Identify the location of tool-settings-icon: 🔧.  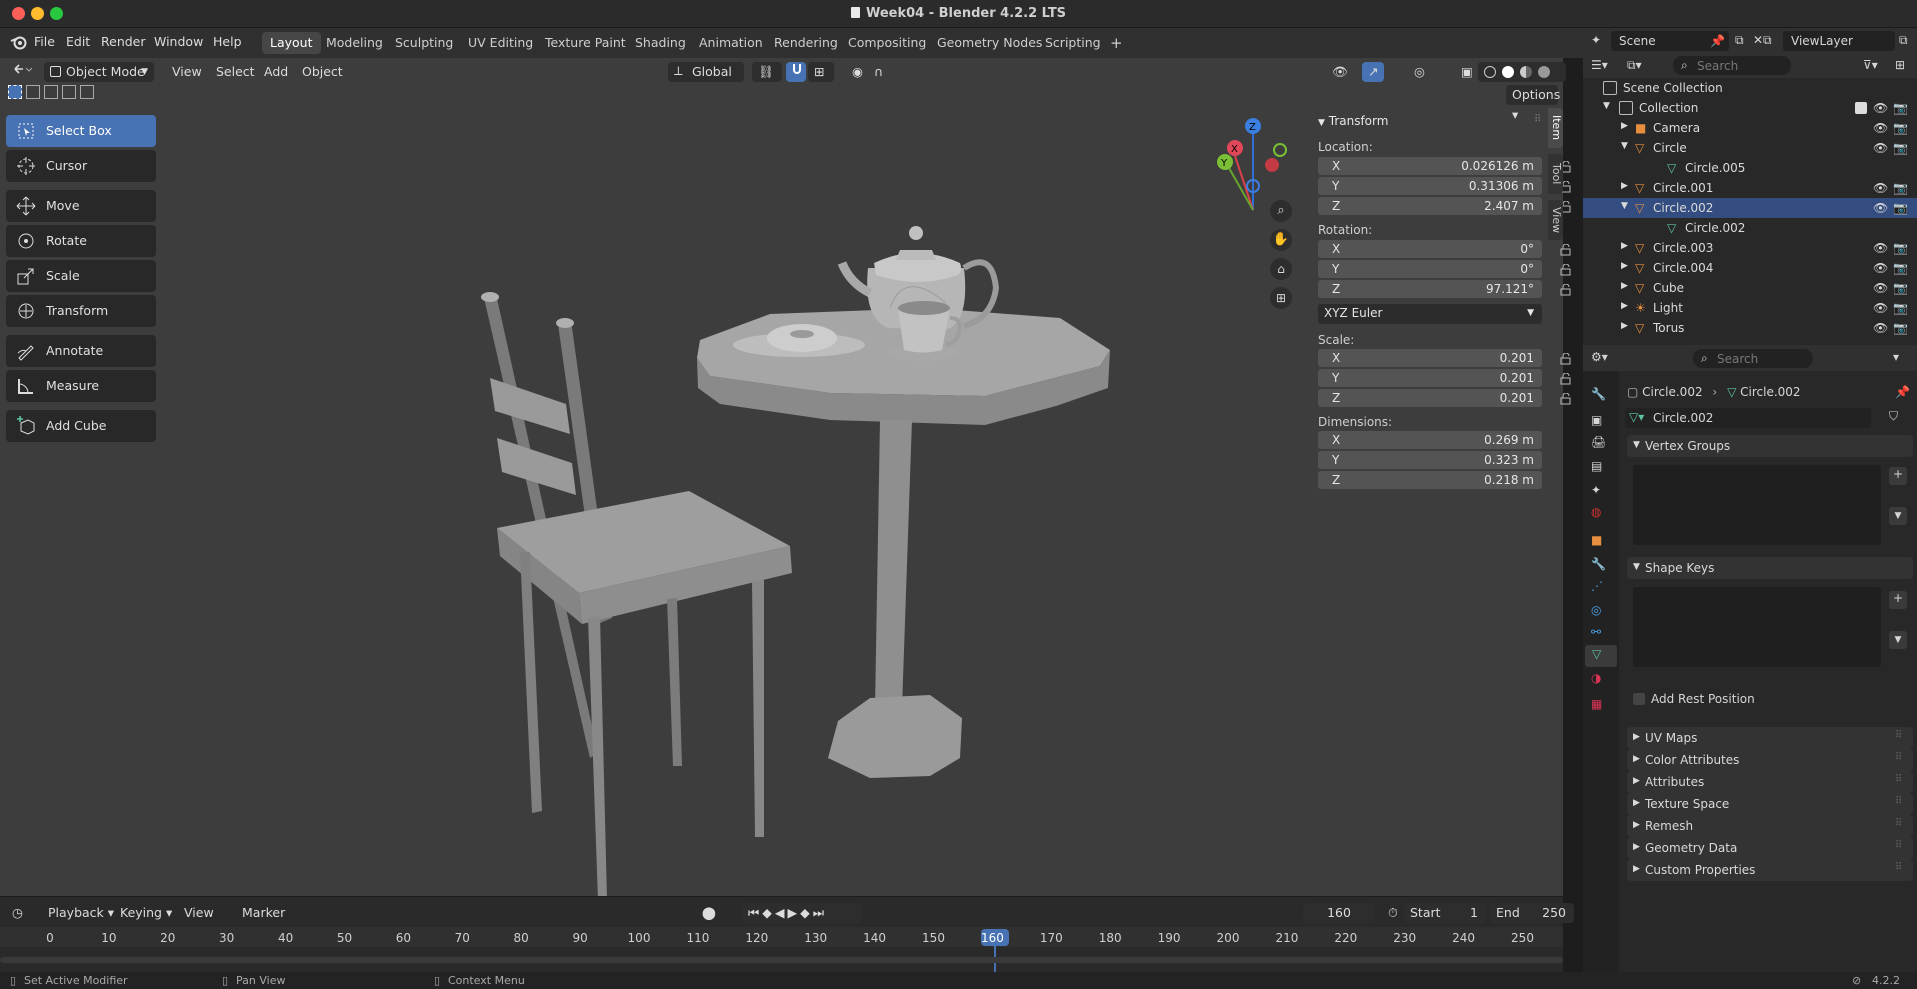
(1600, 396).